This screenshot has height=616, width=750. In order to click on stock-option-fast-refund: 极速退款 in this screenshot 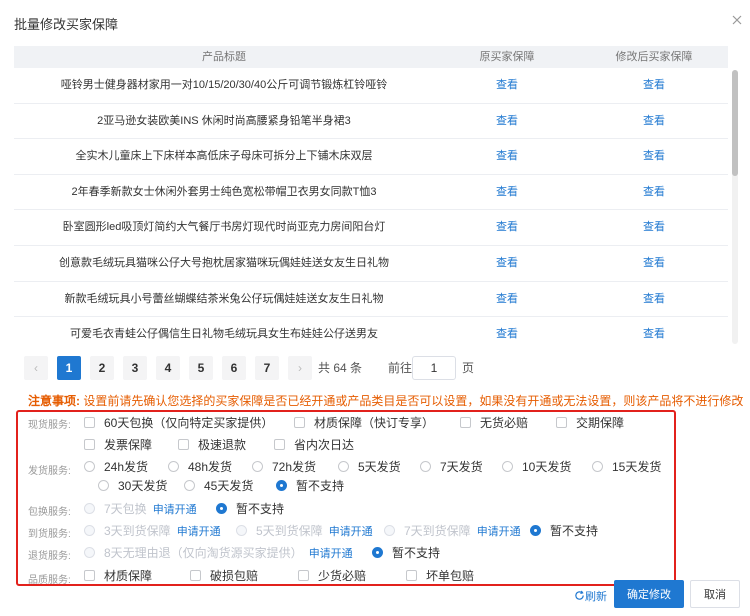, I will do `click(212, 444)`.